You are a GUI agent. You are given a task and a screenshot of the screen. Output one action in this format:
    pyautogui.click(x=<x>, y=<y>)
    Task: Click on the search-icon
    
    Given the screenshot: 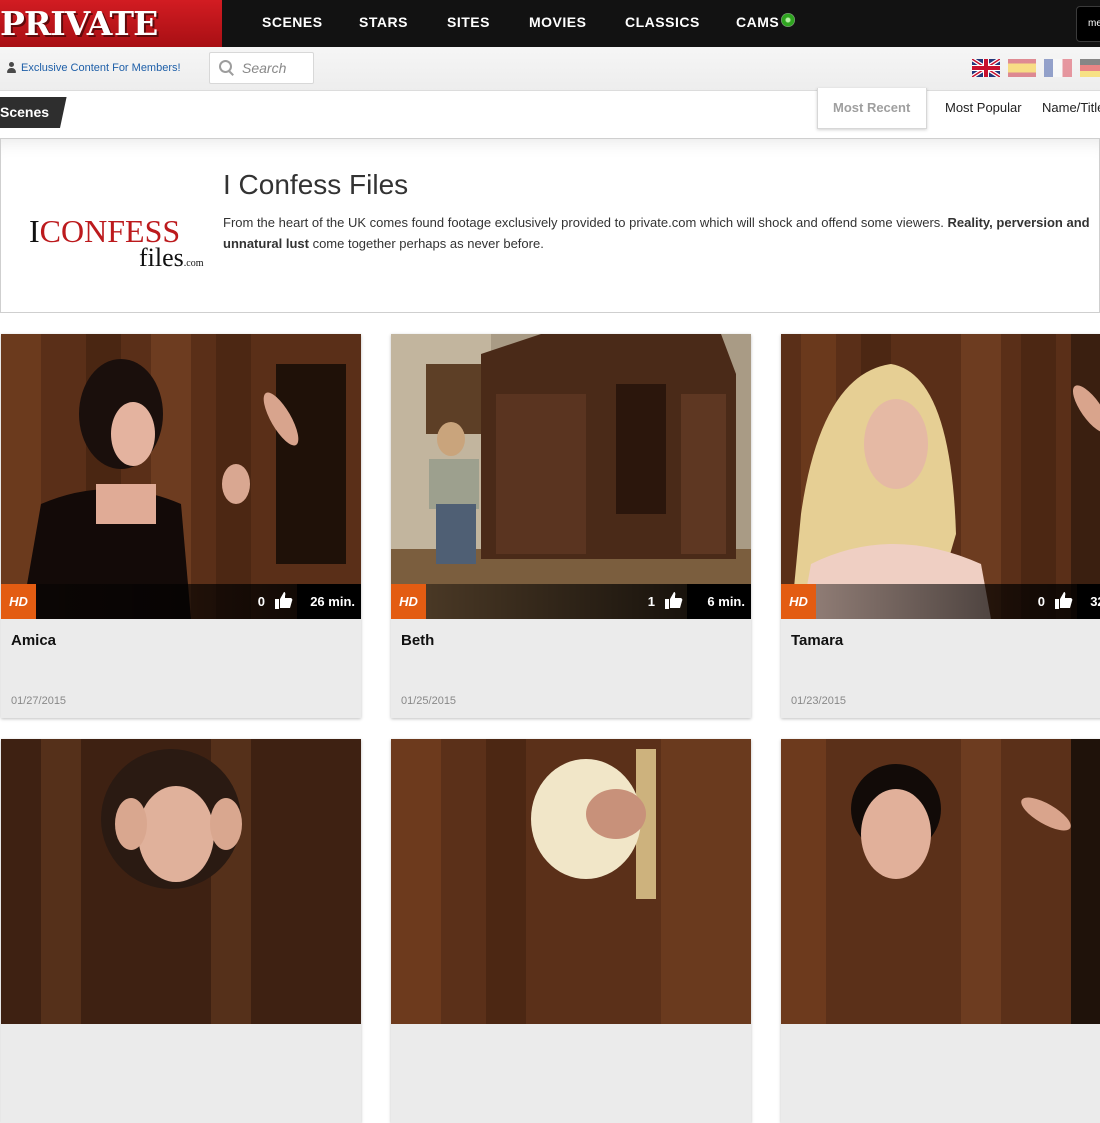 What is the action you would take?
    pyautogui.click(x=226, y=68)
    